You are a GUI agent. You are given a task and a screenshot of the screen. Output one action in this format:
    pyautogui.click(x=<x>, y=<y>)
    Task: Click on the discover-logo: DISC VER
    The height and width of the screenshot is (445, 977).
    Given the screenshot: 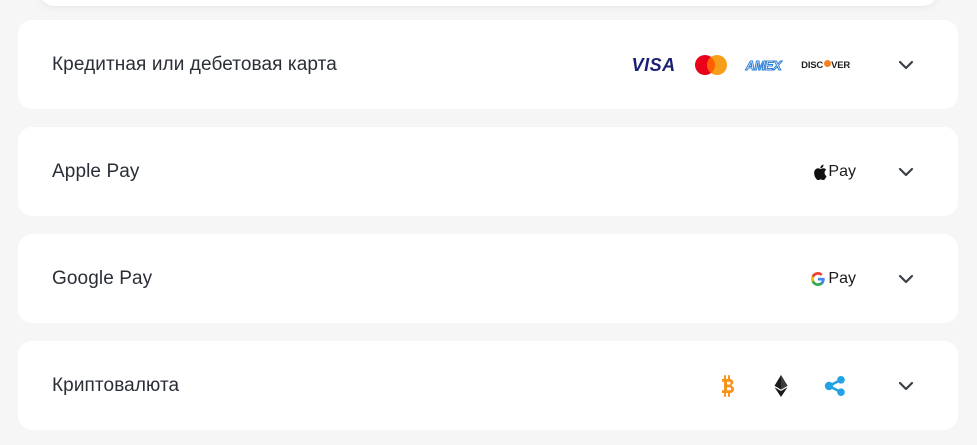 What is the action you would take?
    pyautogui.click(x=825, y=65)
    